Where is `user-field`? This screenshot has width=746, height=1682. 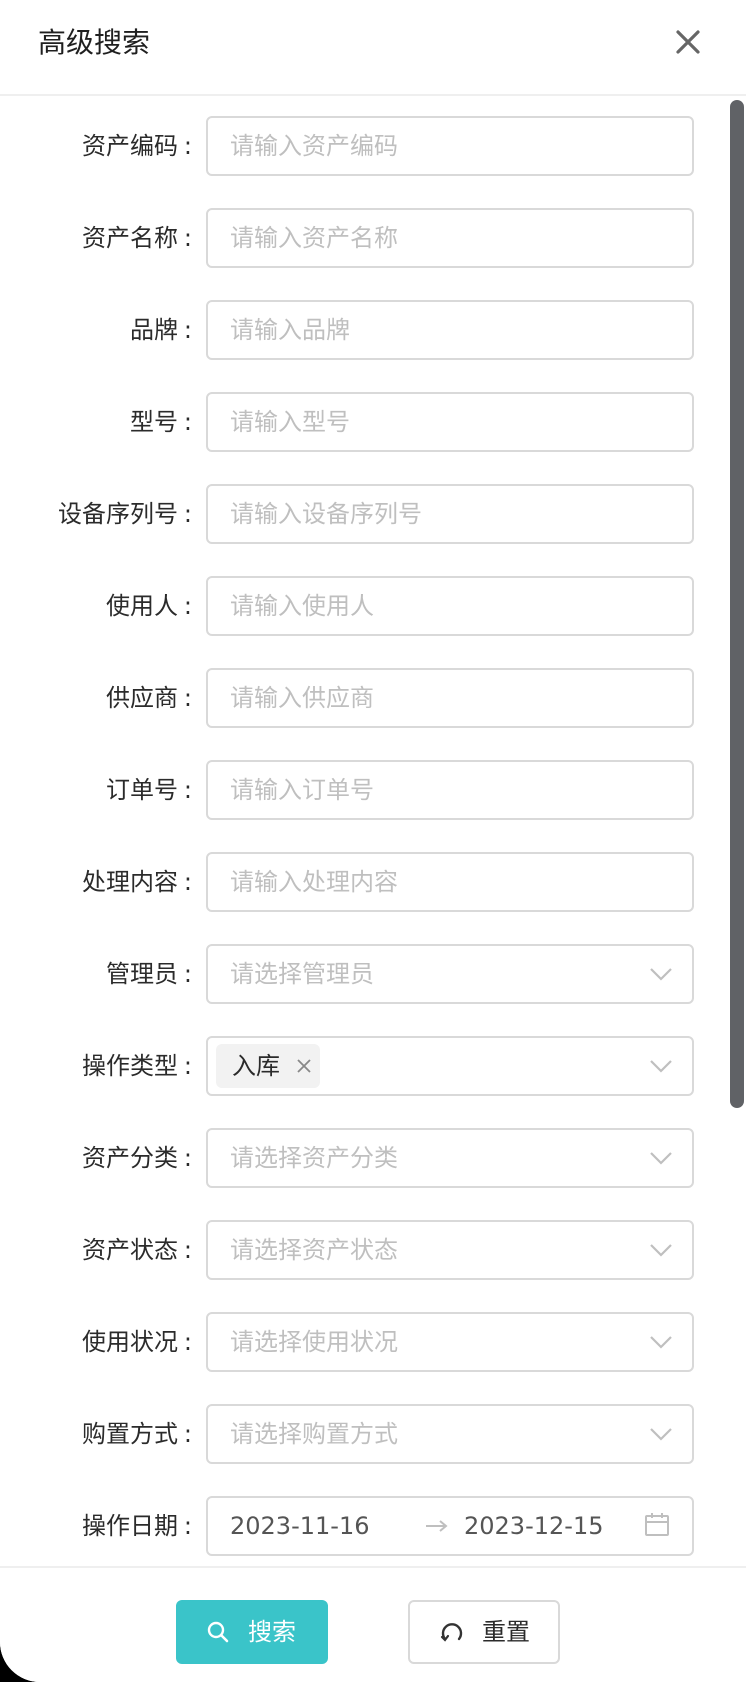 user-field is located at coordinates (450, 606).